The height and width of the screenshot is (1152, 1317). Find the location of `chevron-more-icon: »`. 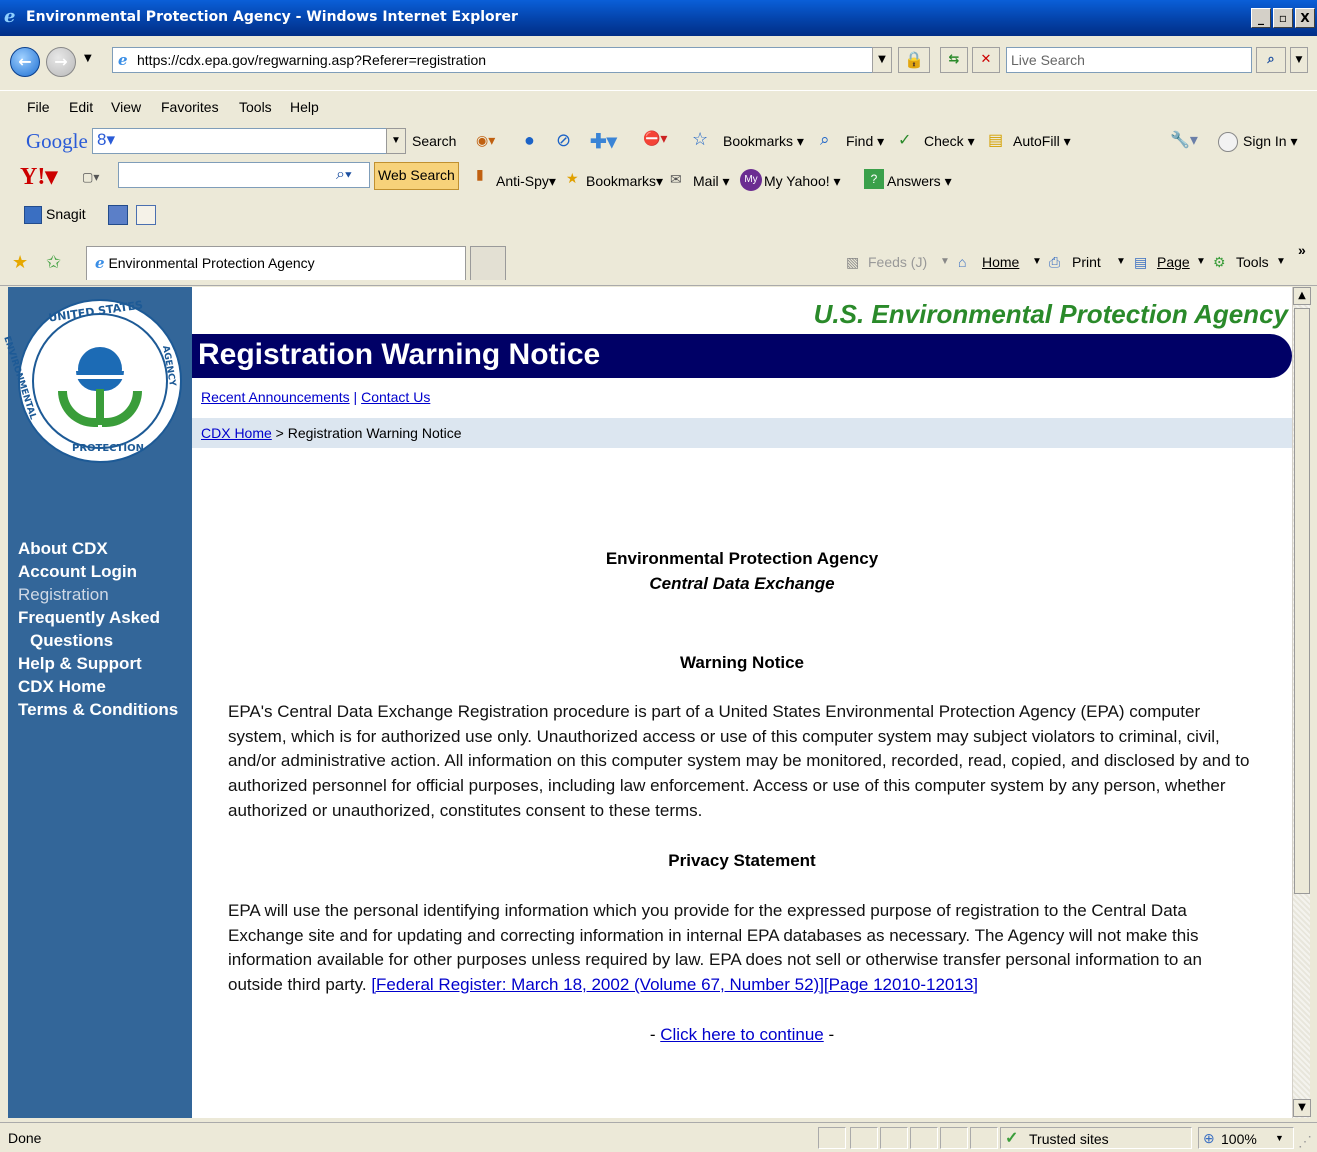

chevron-more-icon: » is located at coordinates (1302, 250).